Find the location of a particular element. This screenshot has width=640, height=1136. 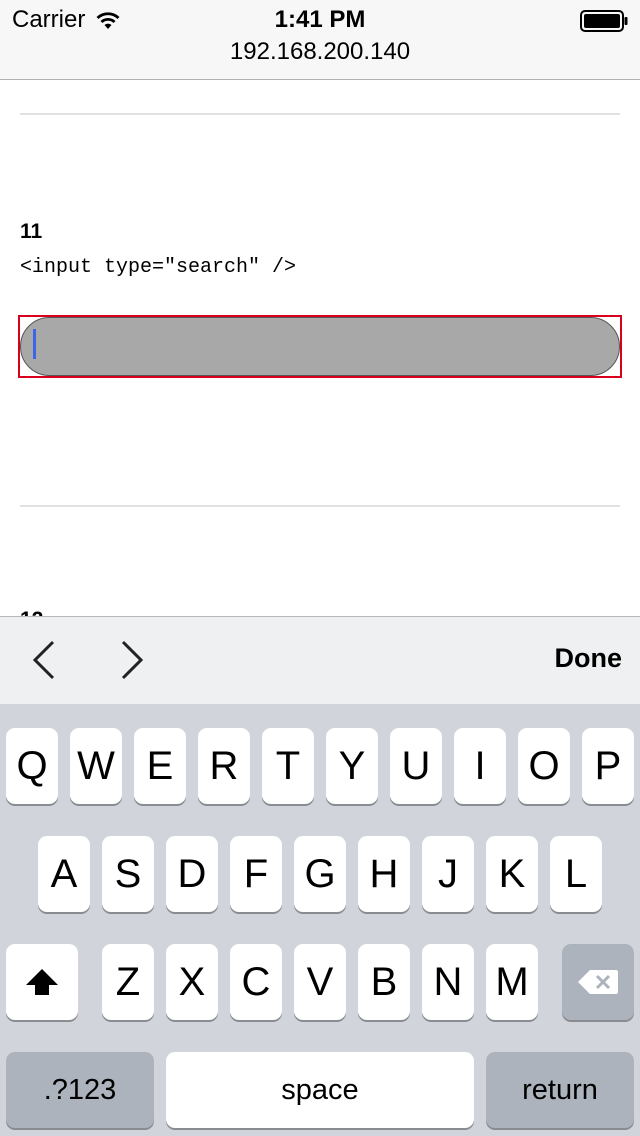

key-label: G is located at coordinates (320, 873).